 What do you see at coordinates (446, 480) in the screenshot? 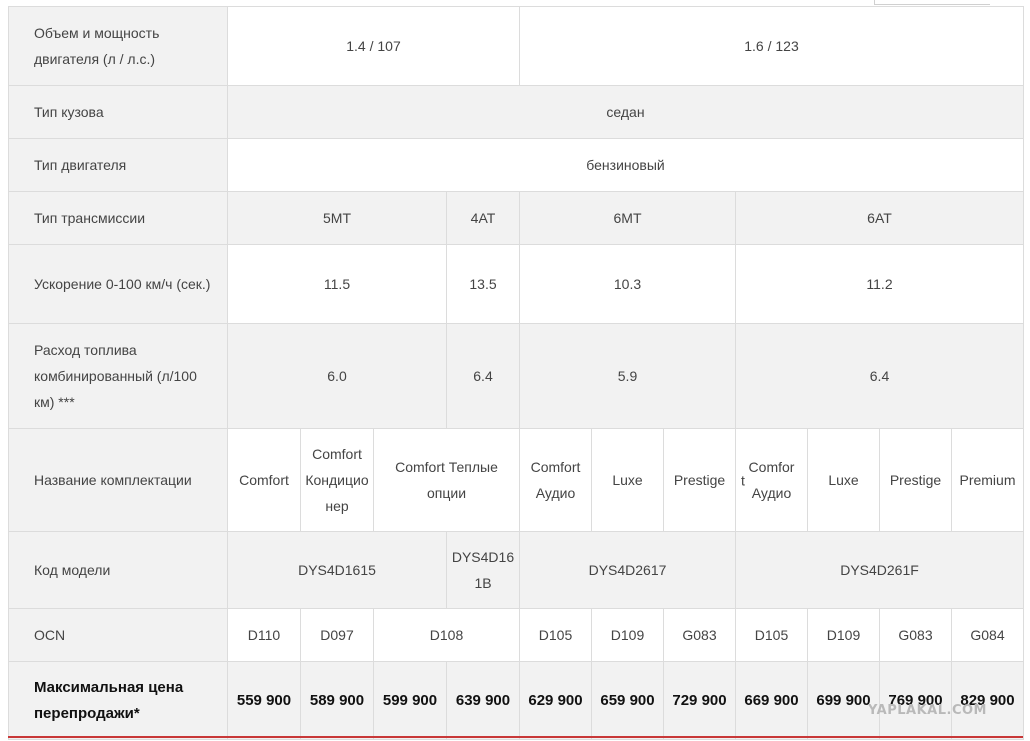
I see `trim-cell: Comfort Теплые опции` at bounding box center [446, 480].